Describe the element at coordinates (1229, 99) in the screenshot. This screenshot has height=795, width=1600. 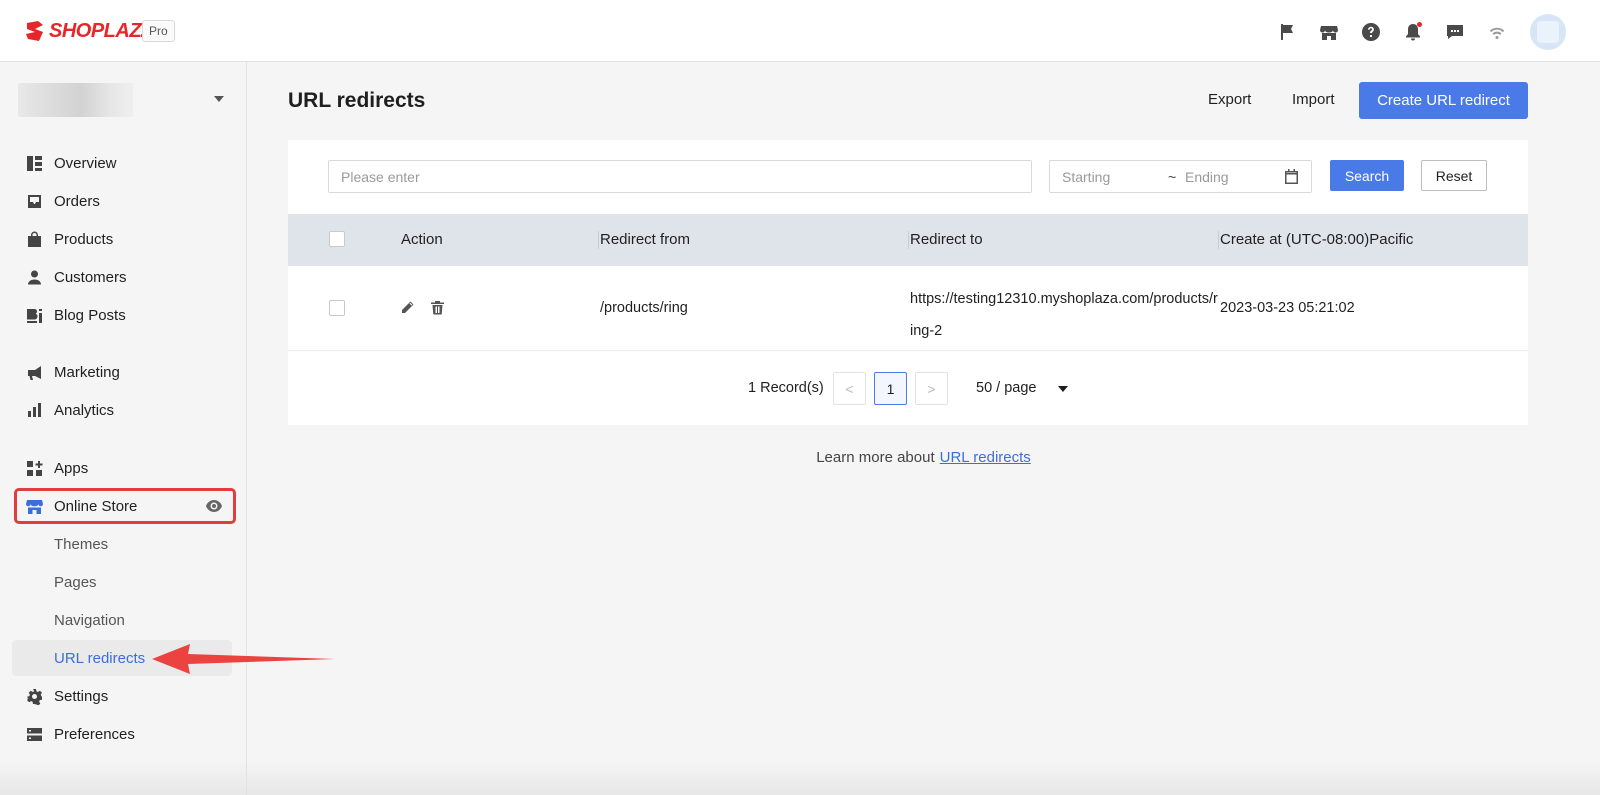
I see `export-button: Export` at that location.